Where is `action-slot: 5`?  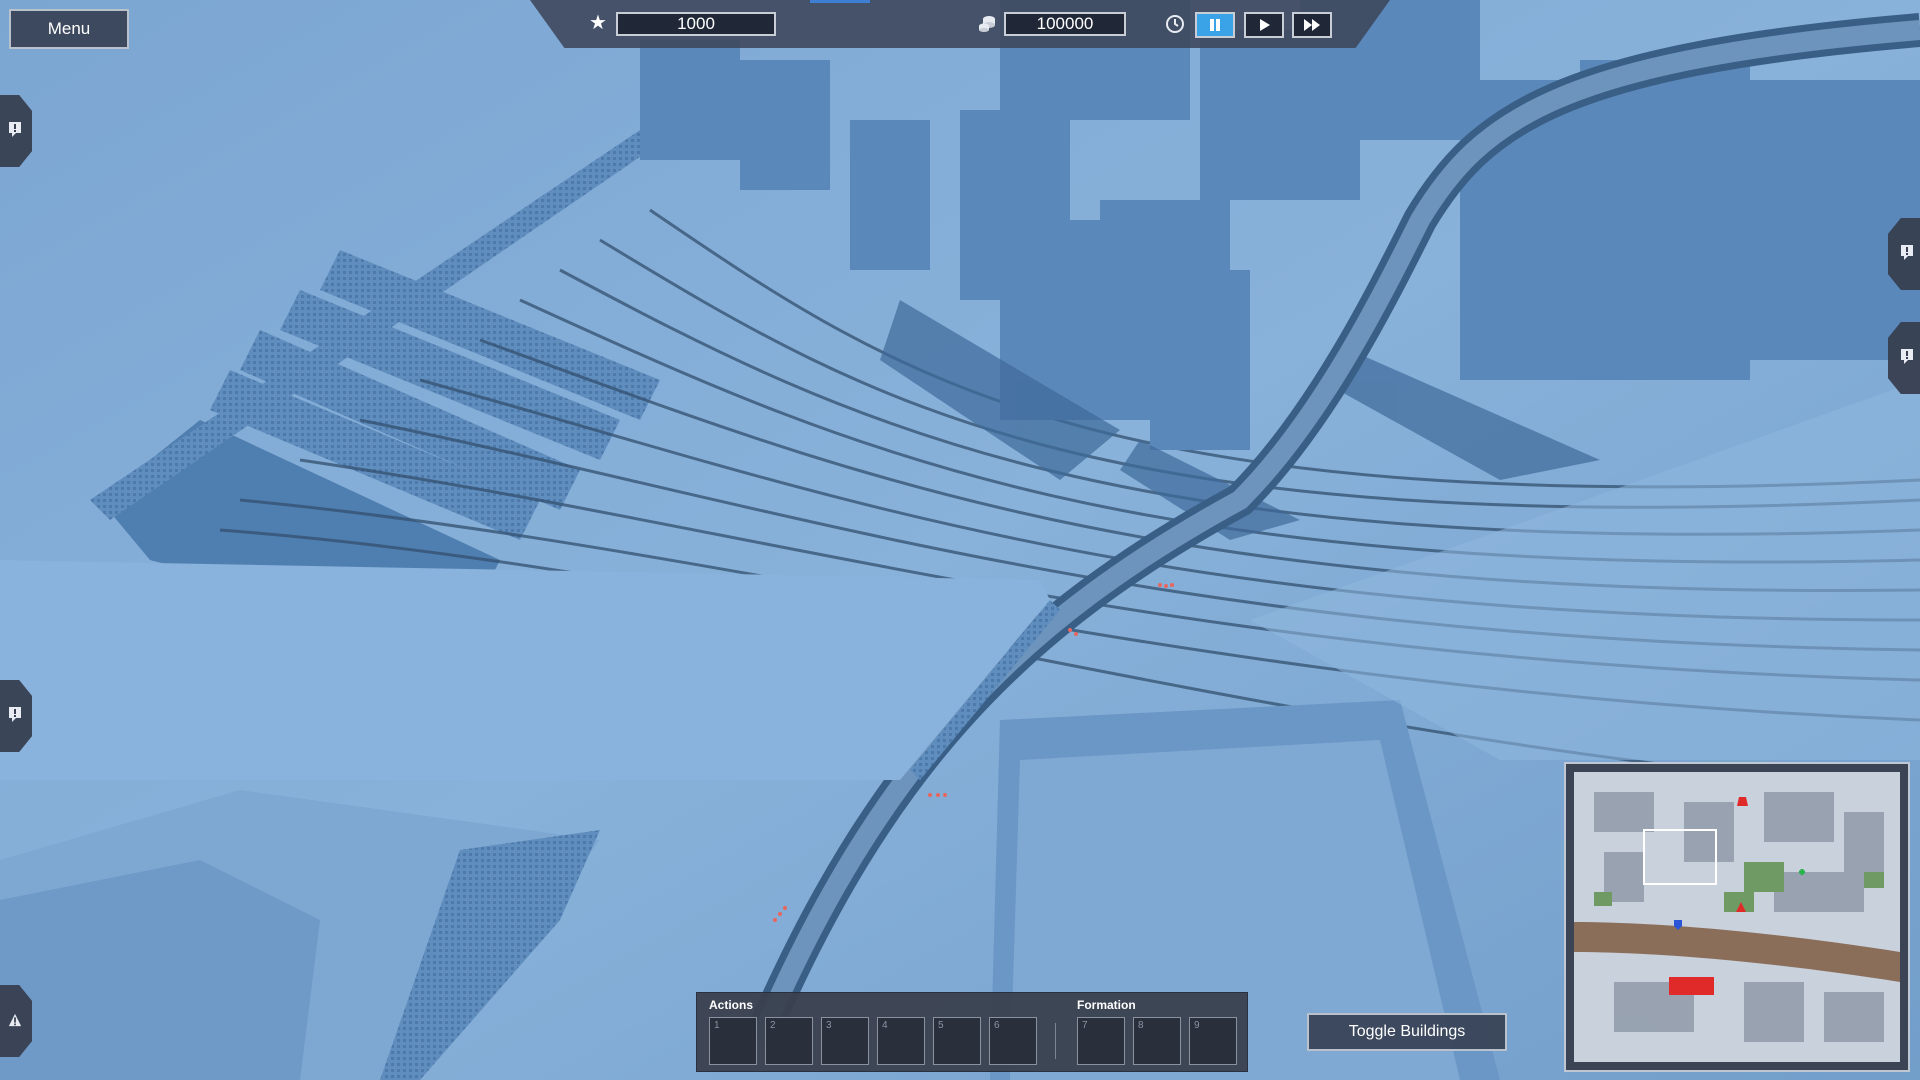
action-slot: 5 is located at coordinates (957, 1041).